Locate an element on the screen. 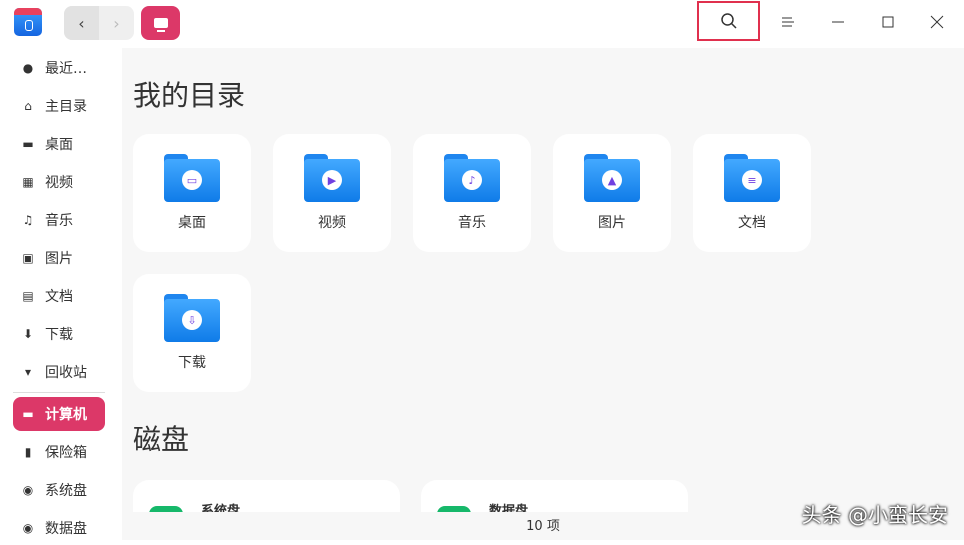  folder-icon: ▶ is located at coordinates (332, 178).